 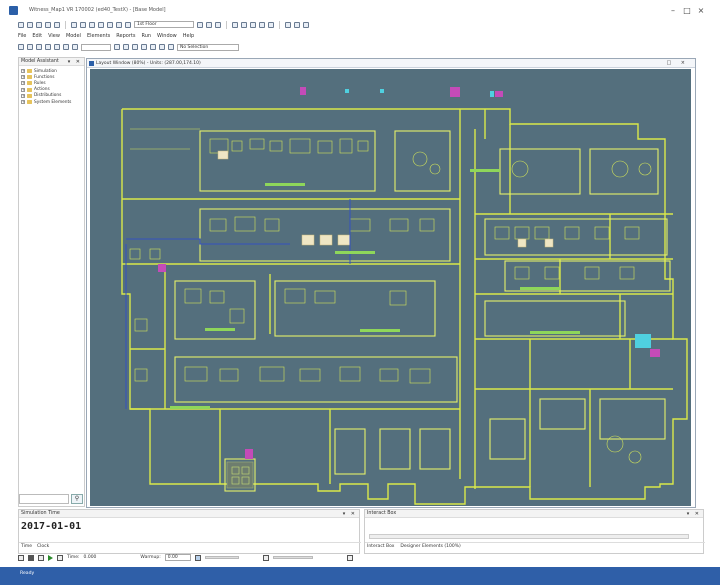 What do you see at coordinates (117, 47) in the screenshot?
I see `align-left-icon` at bounding box center [117, 47].